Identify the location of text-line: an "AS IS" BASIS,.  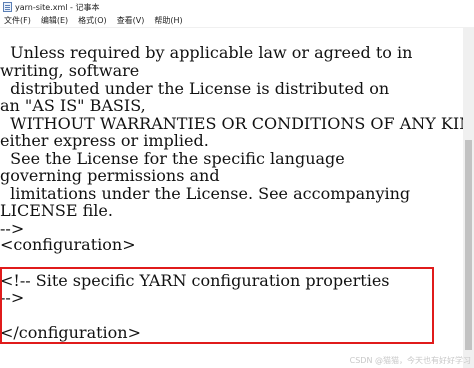
(73, 105).